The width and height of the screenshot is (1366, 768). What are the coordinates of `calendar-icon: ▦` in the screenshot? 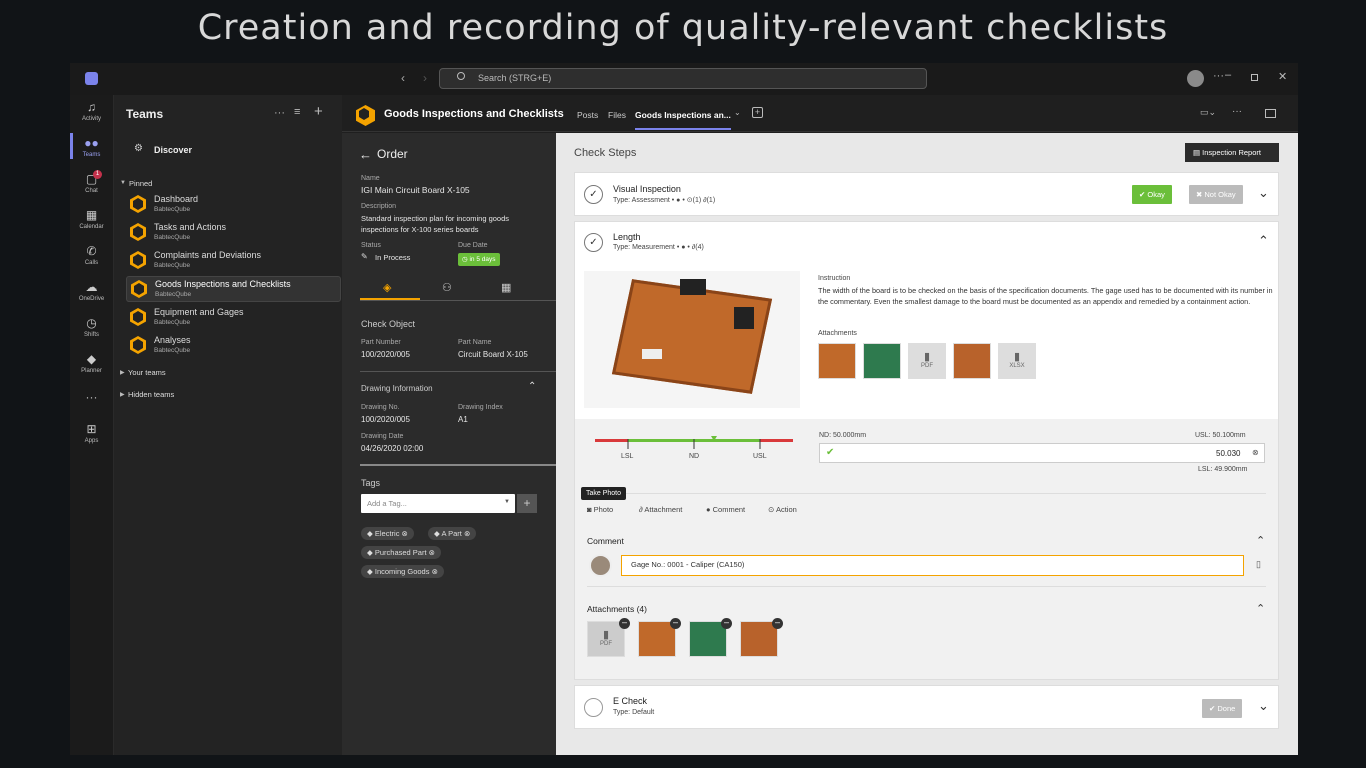 It's located at (506, 287).